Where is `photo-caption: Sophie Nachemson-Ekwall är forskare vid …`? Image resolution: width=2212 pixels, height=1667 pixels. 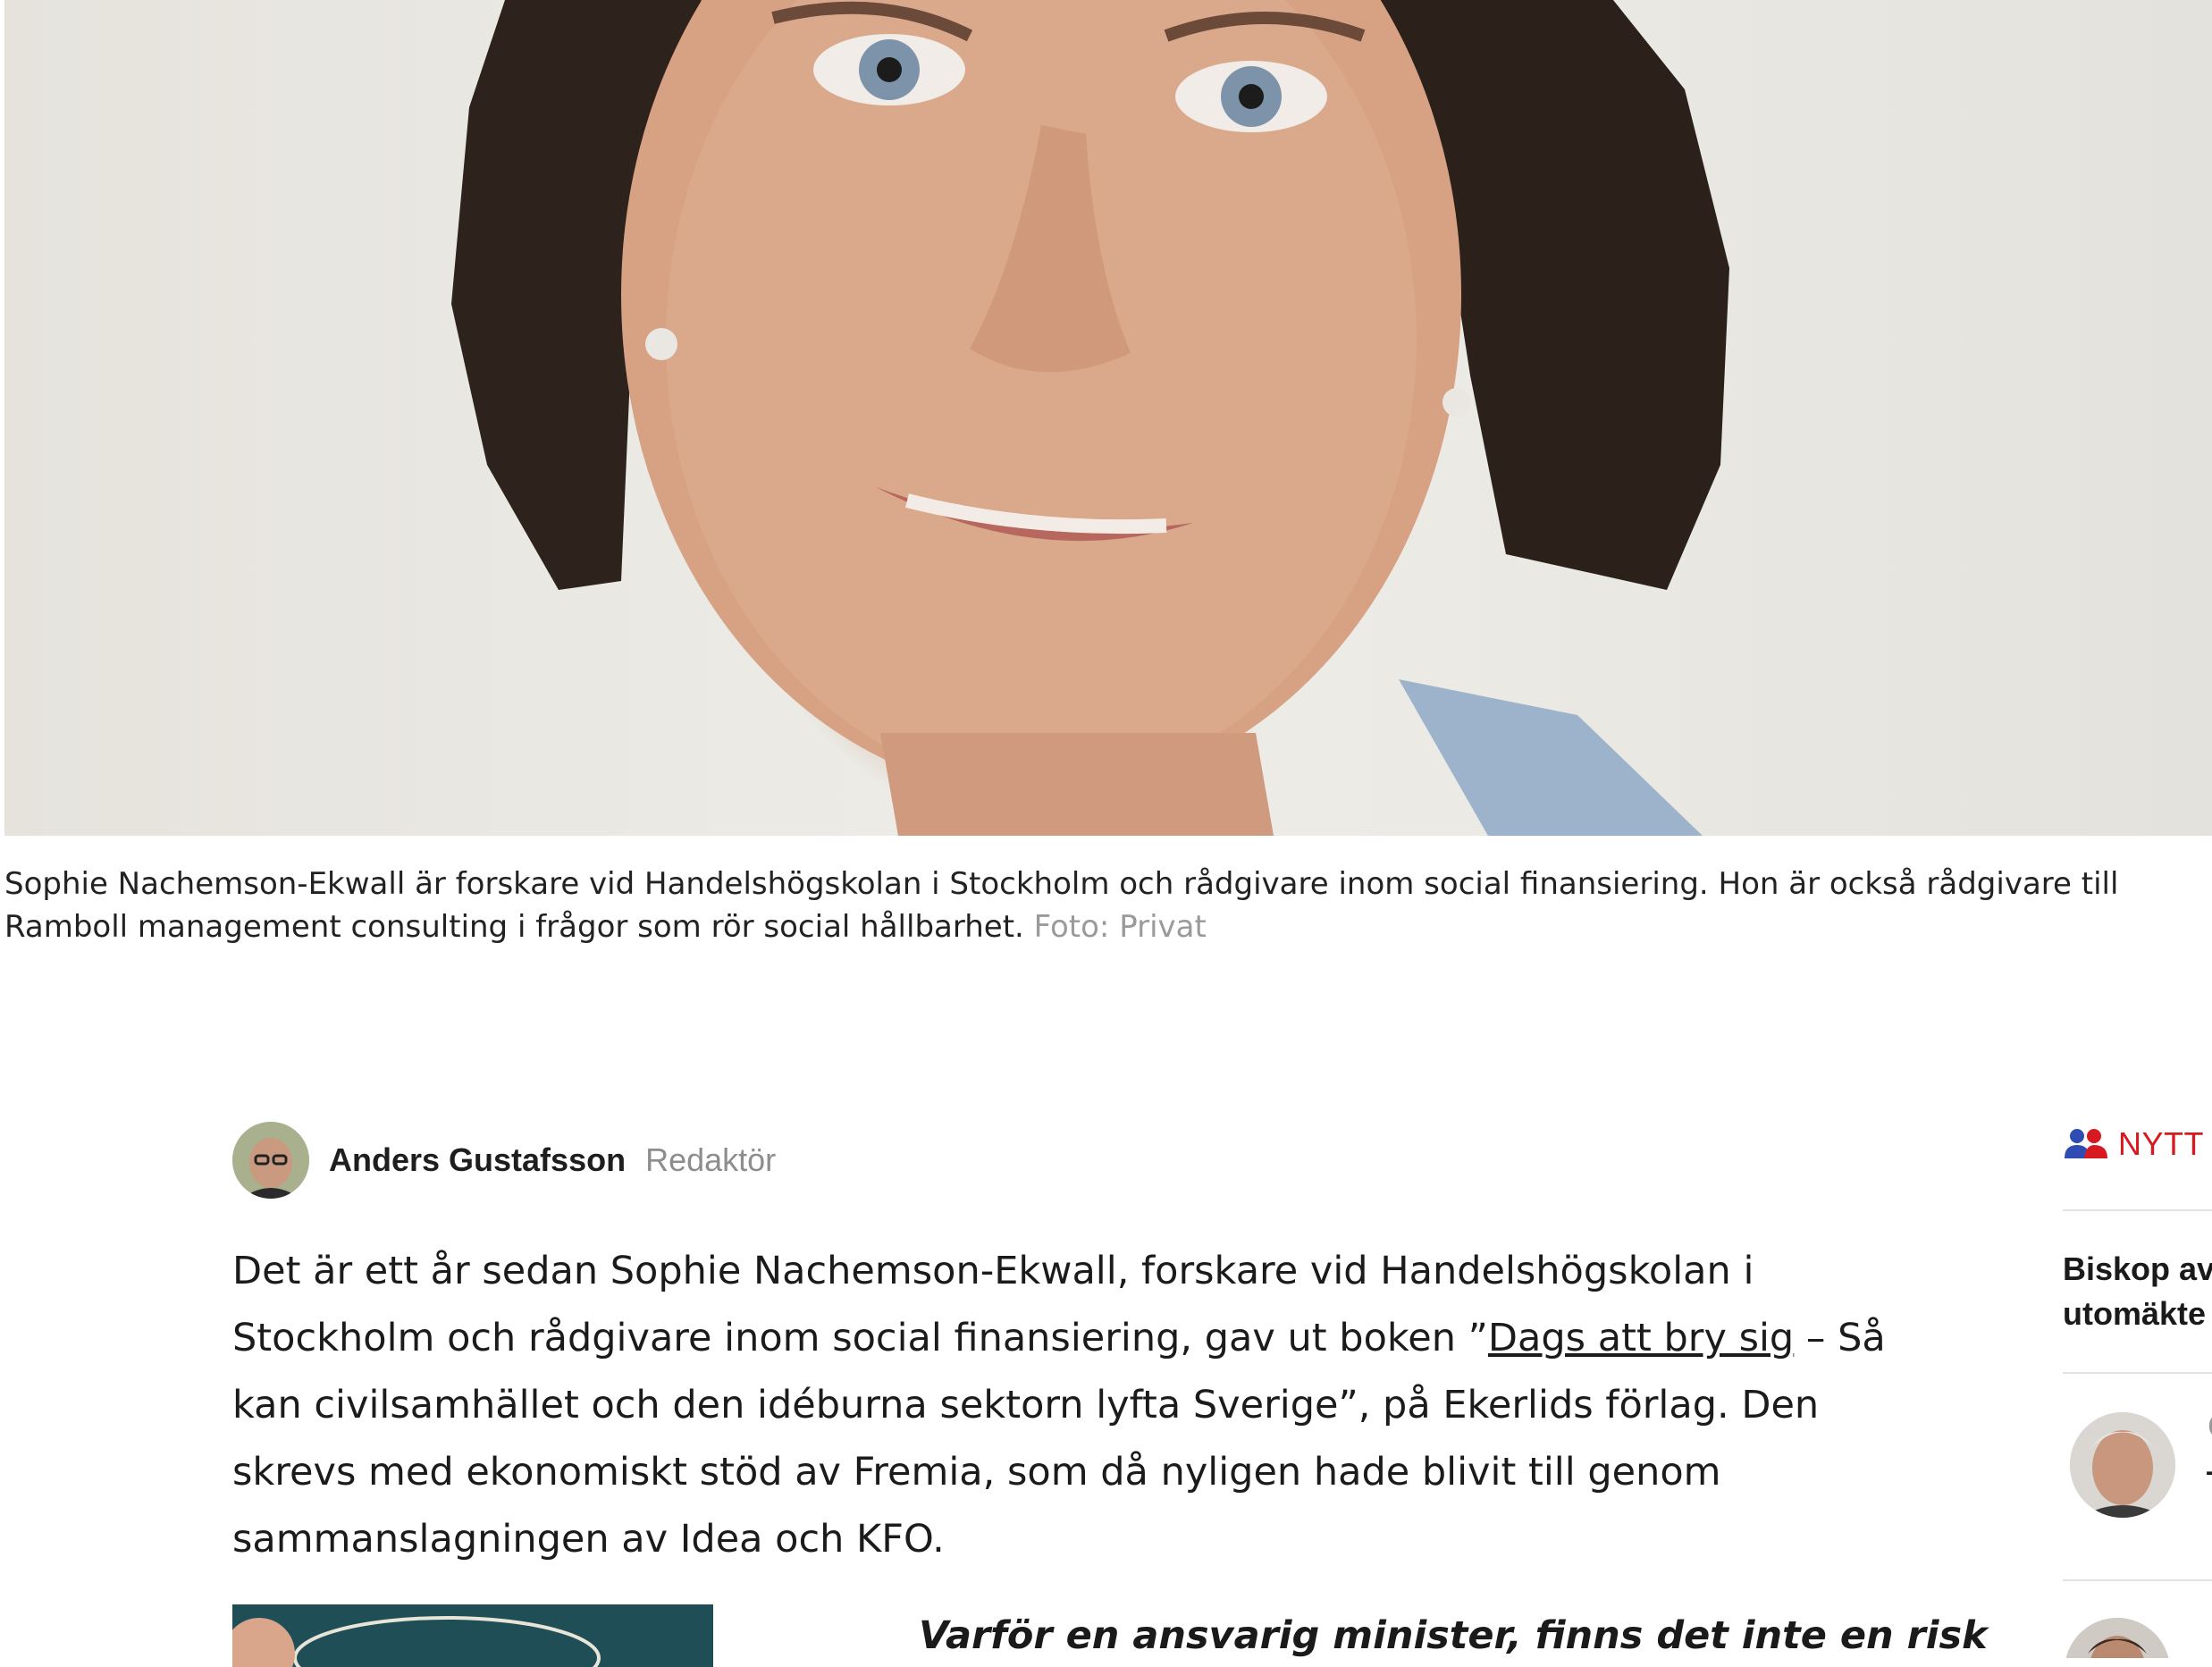
photo-caption: Sophie Nachemson-Ekwall är forskare vid … is located at coordinates (1103, 906).